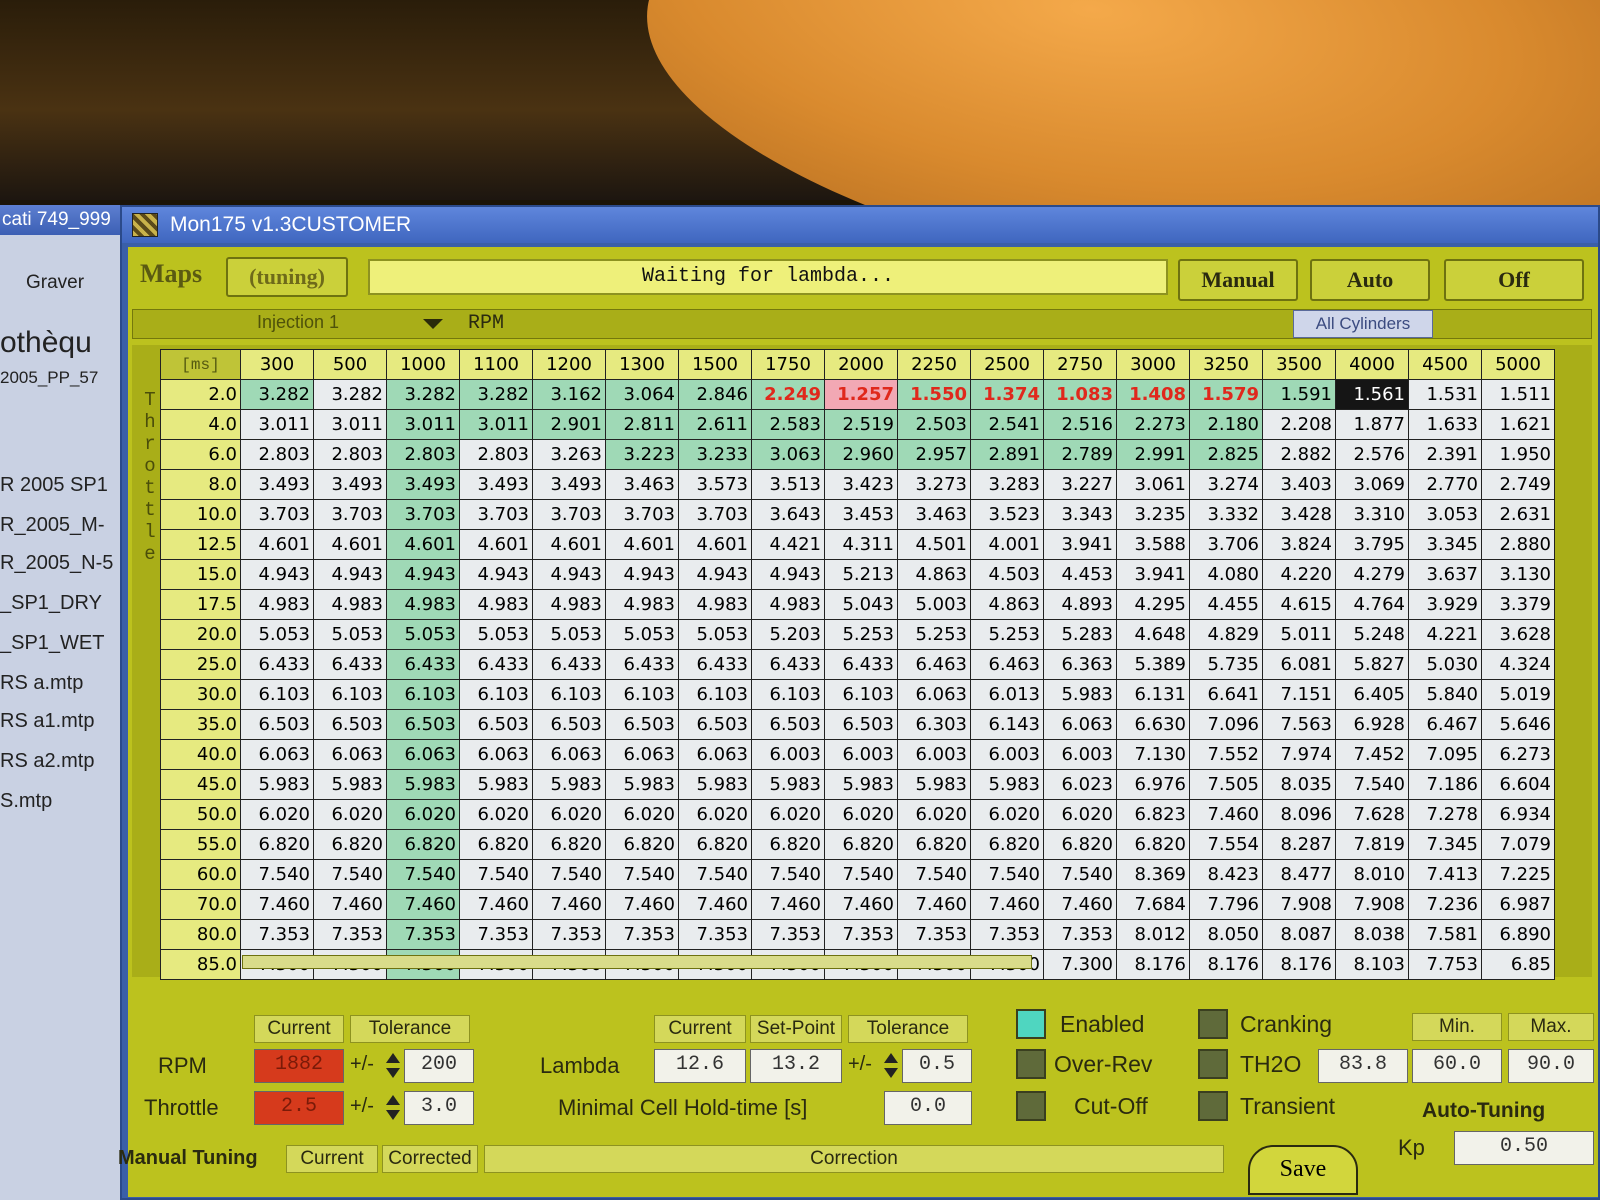  I want to click on map-cell: 4.863, so click(1007, 604).